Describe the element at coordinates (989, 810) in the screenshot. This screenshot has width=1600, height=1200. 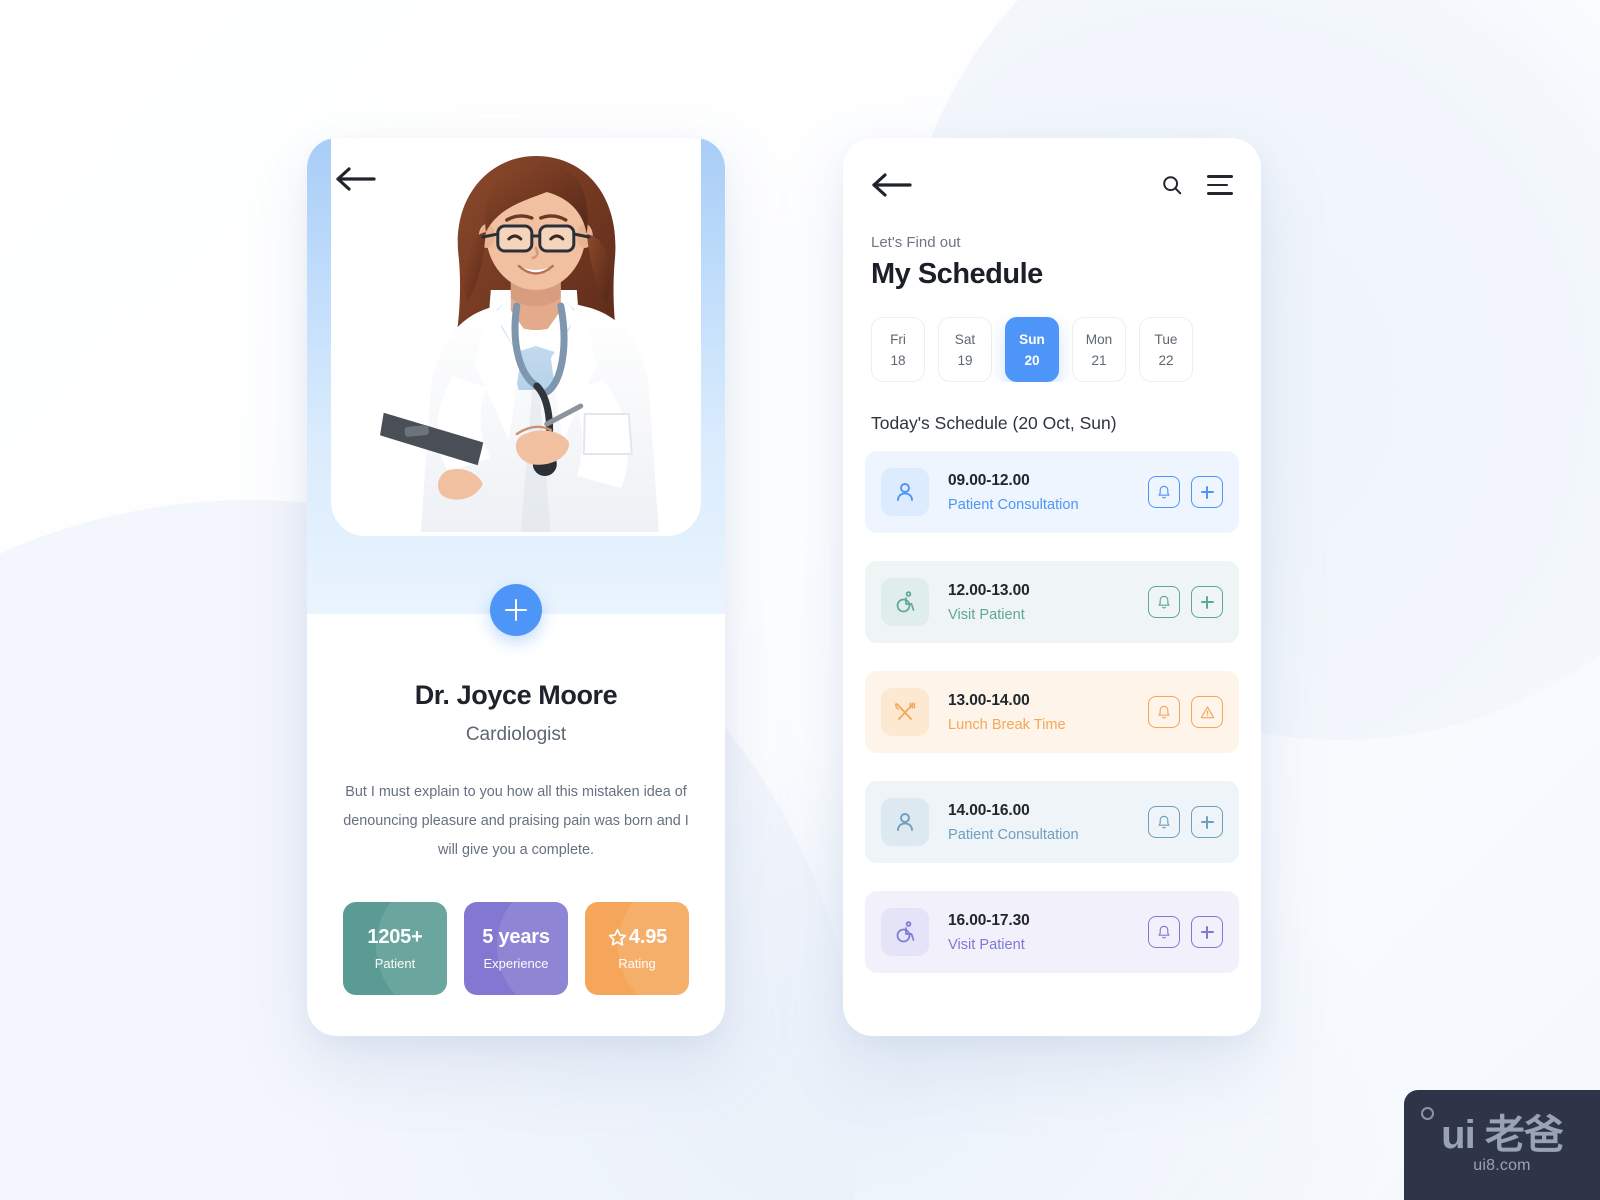
I see `schedule-row-time: 14.00-16.00` at that location.